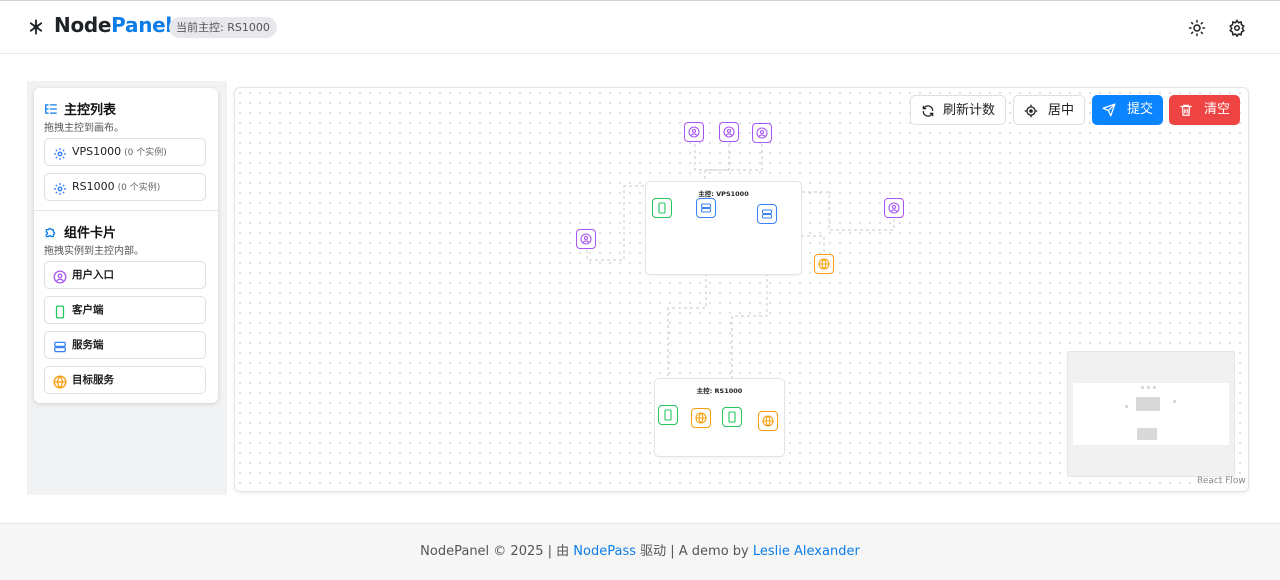  I want to click on minimap-viewport, so click(1151, 414).